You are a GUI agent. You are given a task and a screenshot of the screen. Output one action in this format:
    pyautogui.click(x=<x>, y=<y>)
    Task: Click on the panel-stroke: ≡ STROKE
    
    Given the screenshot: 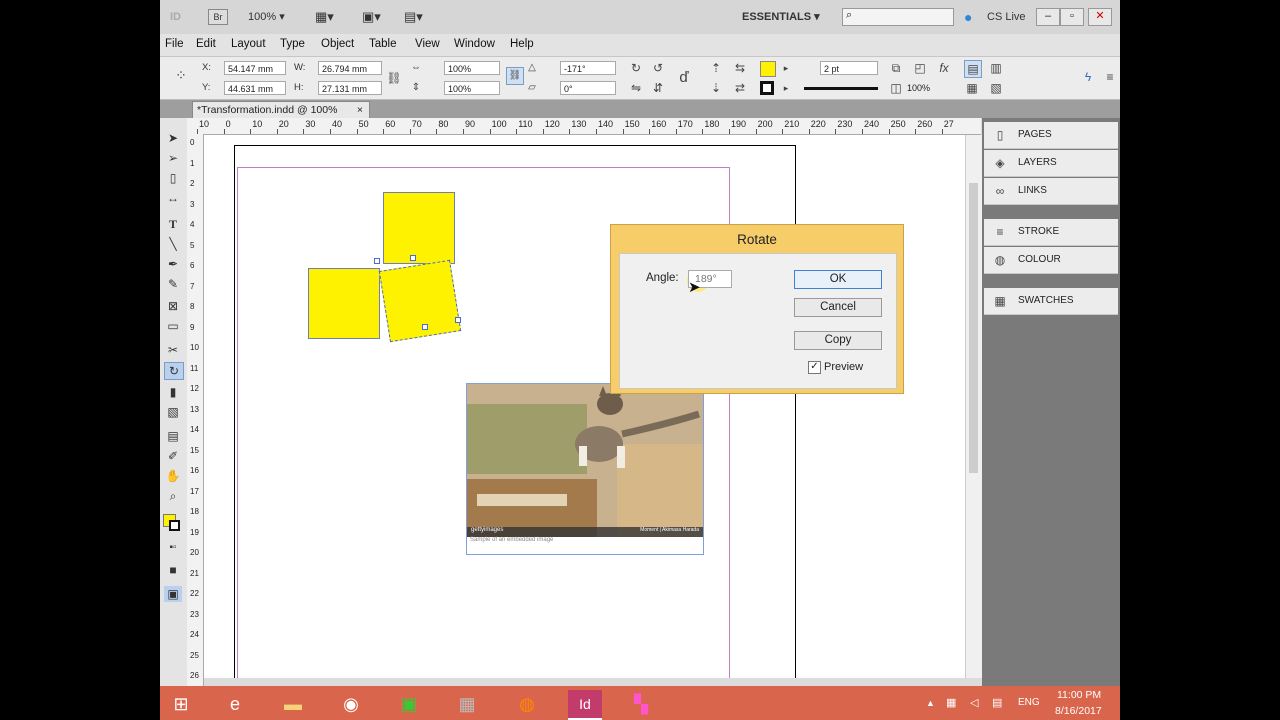 What is the action you would take?
    pyautogui.click(x=1051, y=232)
    